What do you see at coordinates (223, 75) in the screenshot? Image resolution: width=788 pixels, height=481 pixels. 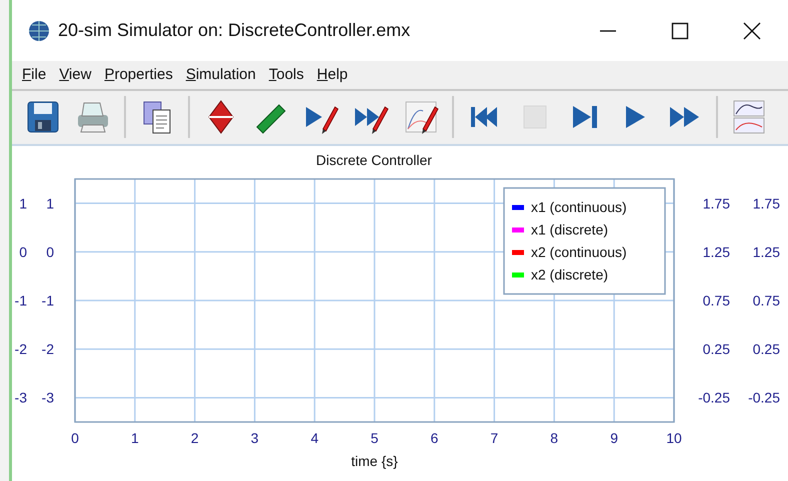 I see `menu-item: Simulation` at bounding box center [223, 75].